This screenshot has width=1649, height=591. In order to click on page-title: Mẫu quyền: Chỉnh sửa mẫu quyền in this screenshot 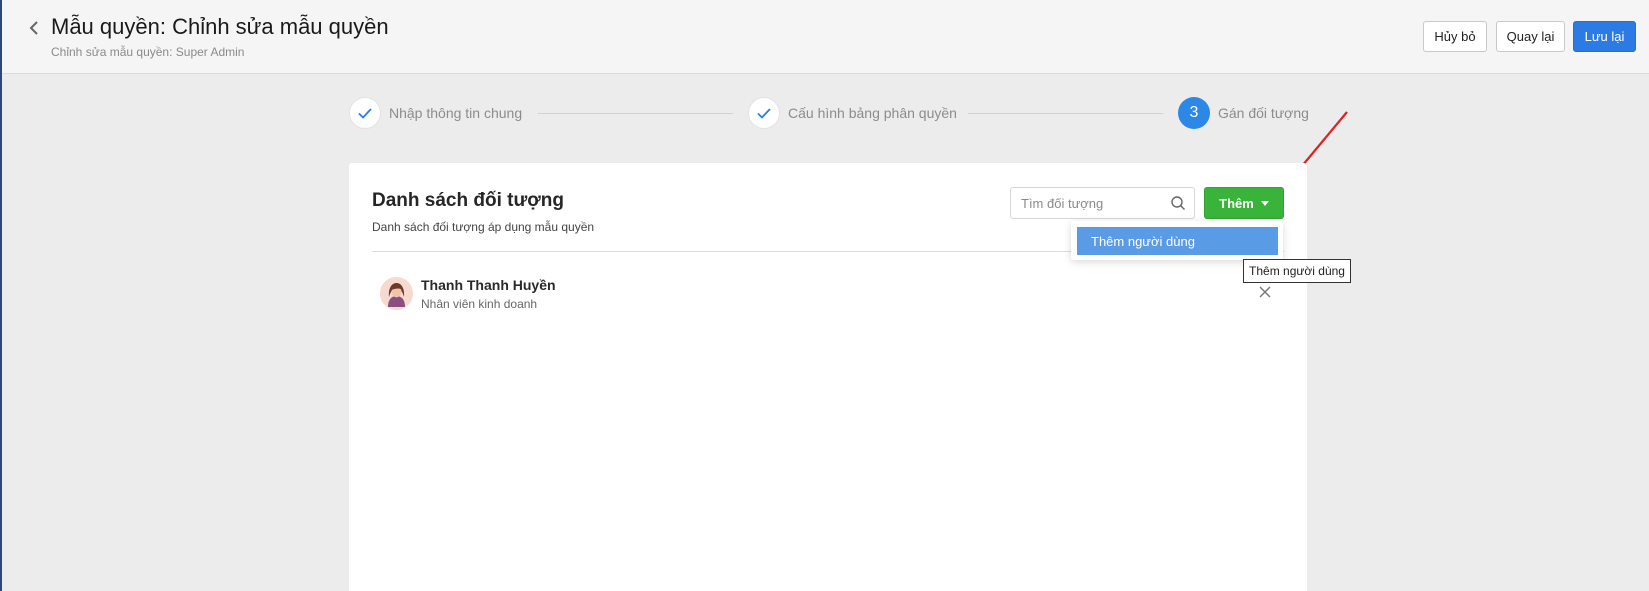, I will do `click(220, 26)`.